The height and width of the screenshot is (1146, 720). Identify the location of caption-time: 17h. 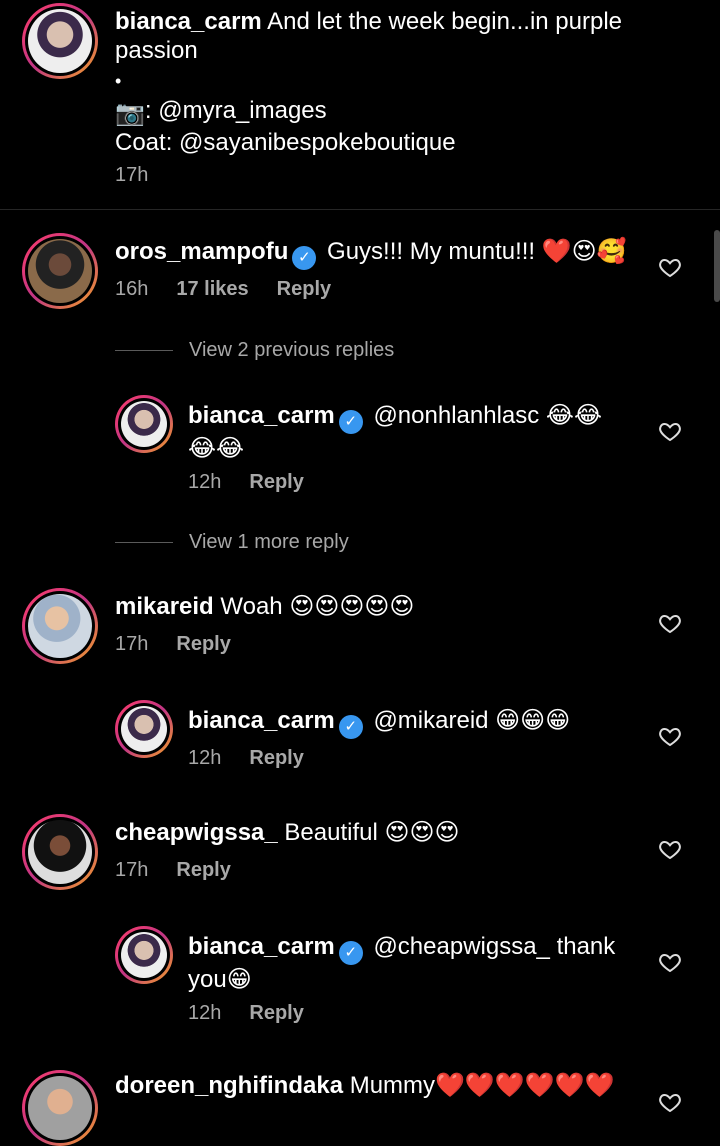
(132, 175).